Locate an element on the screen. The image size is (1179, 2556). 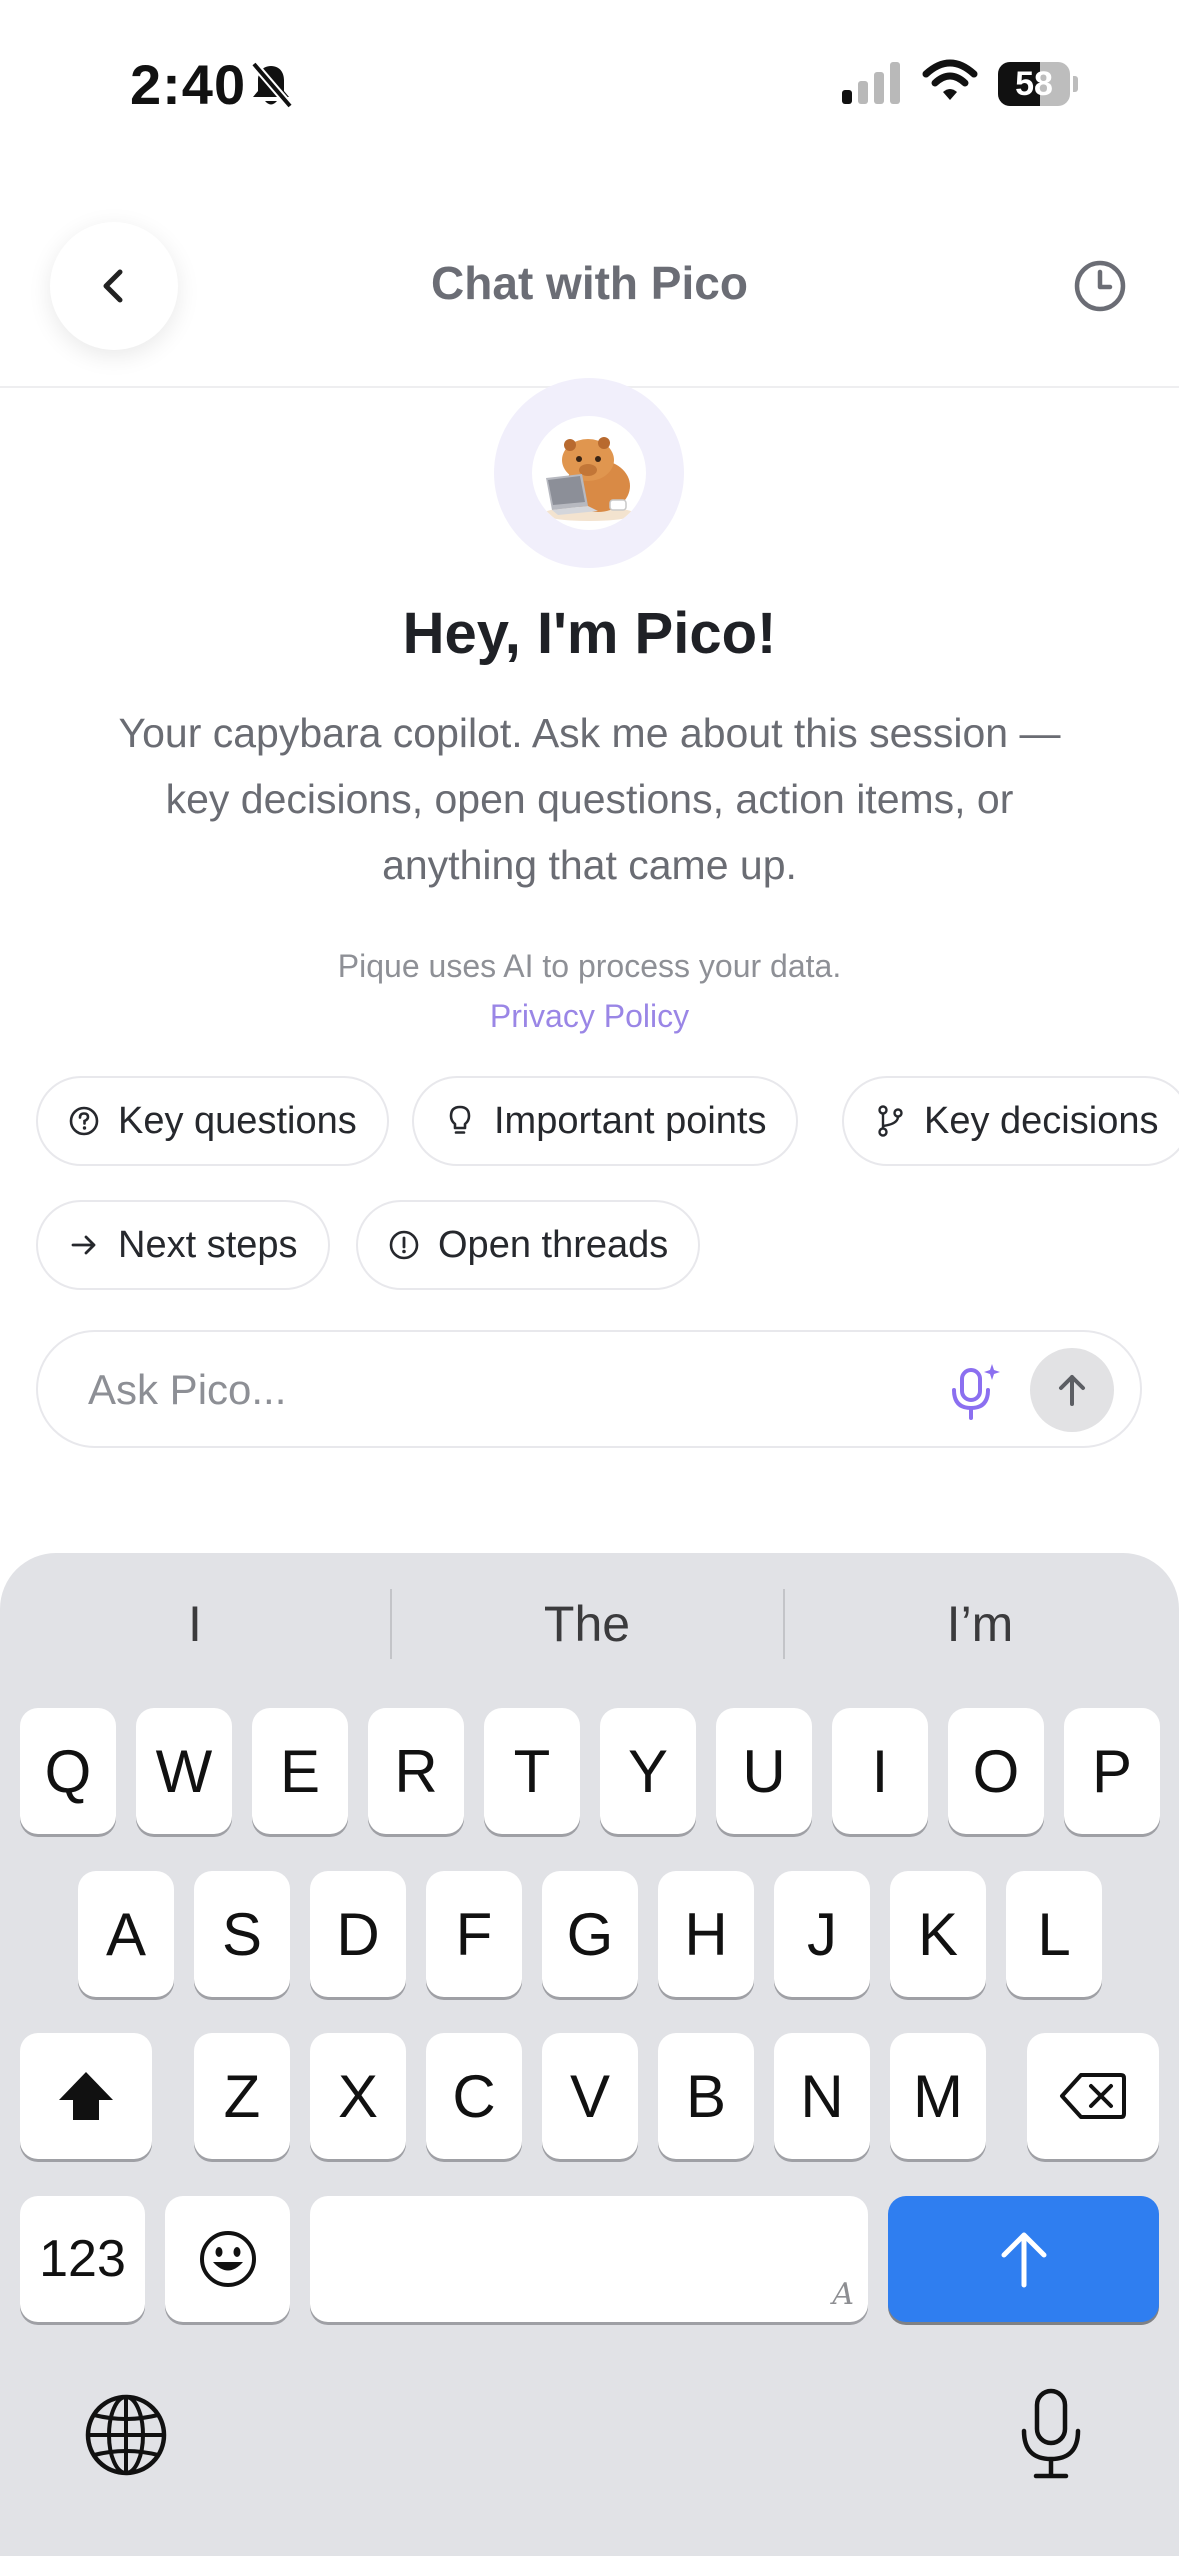
pico-avatar is located at coordinates (589, 473).